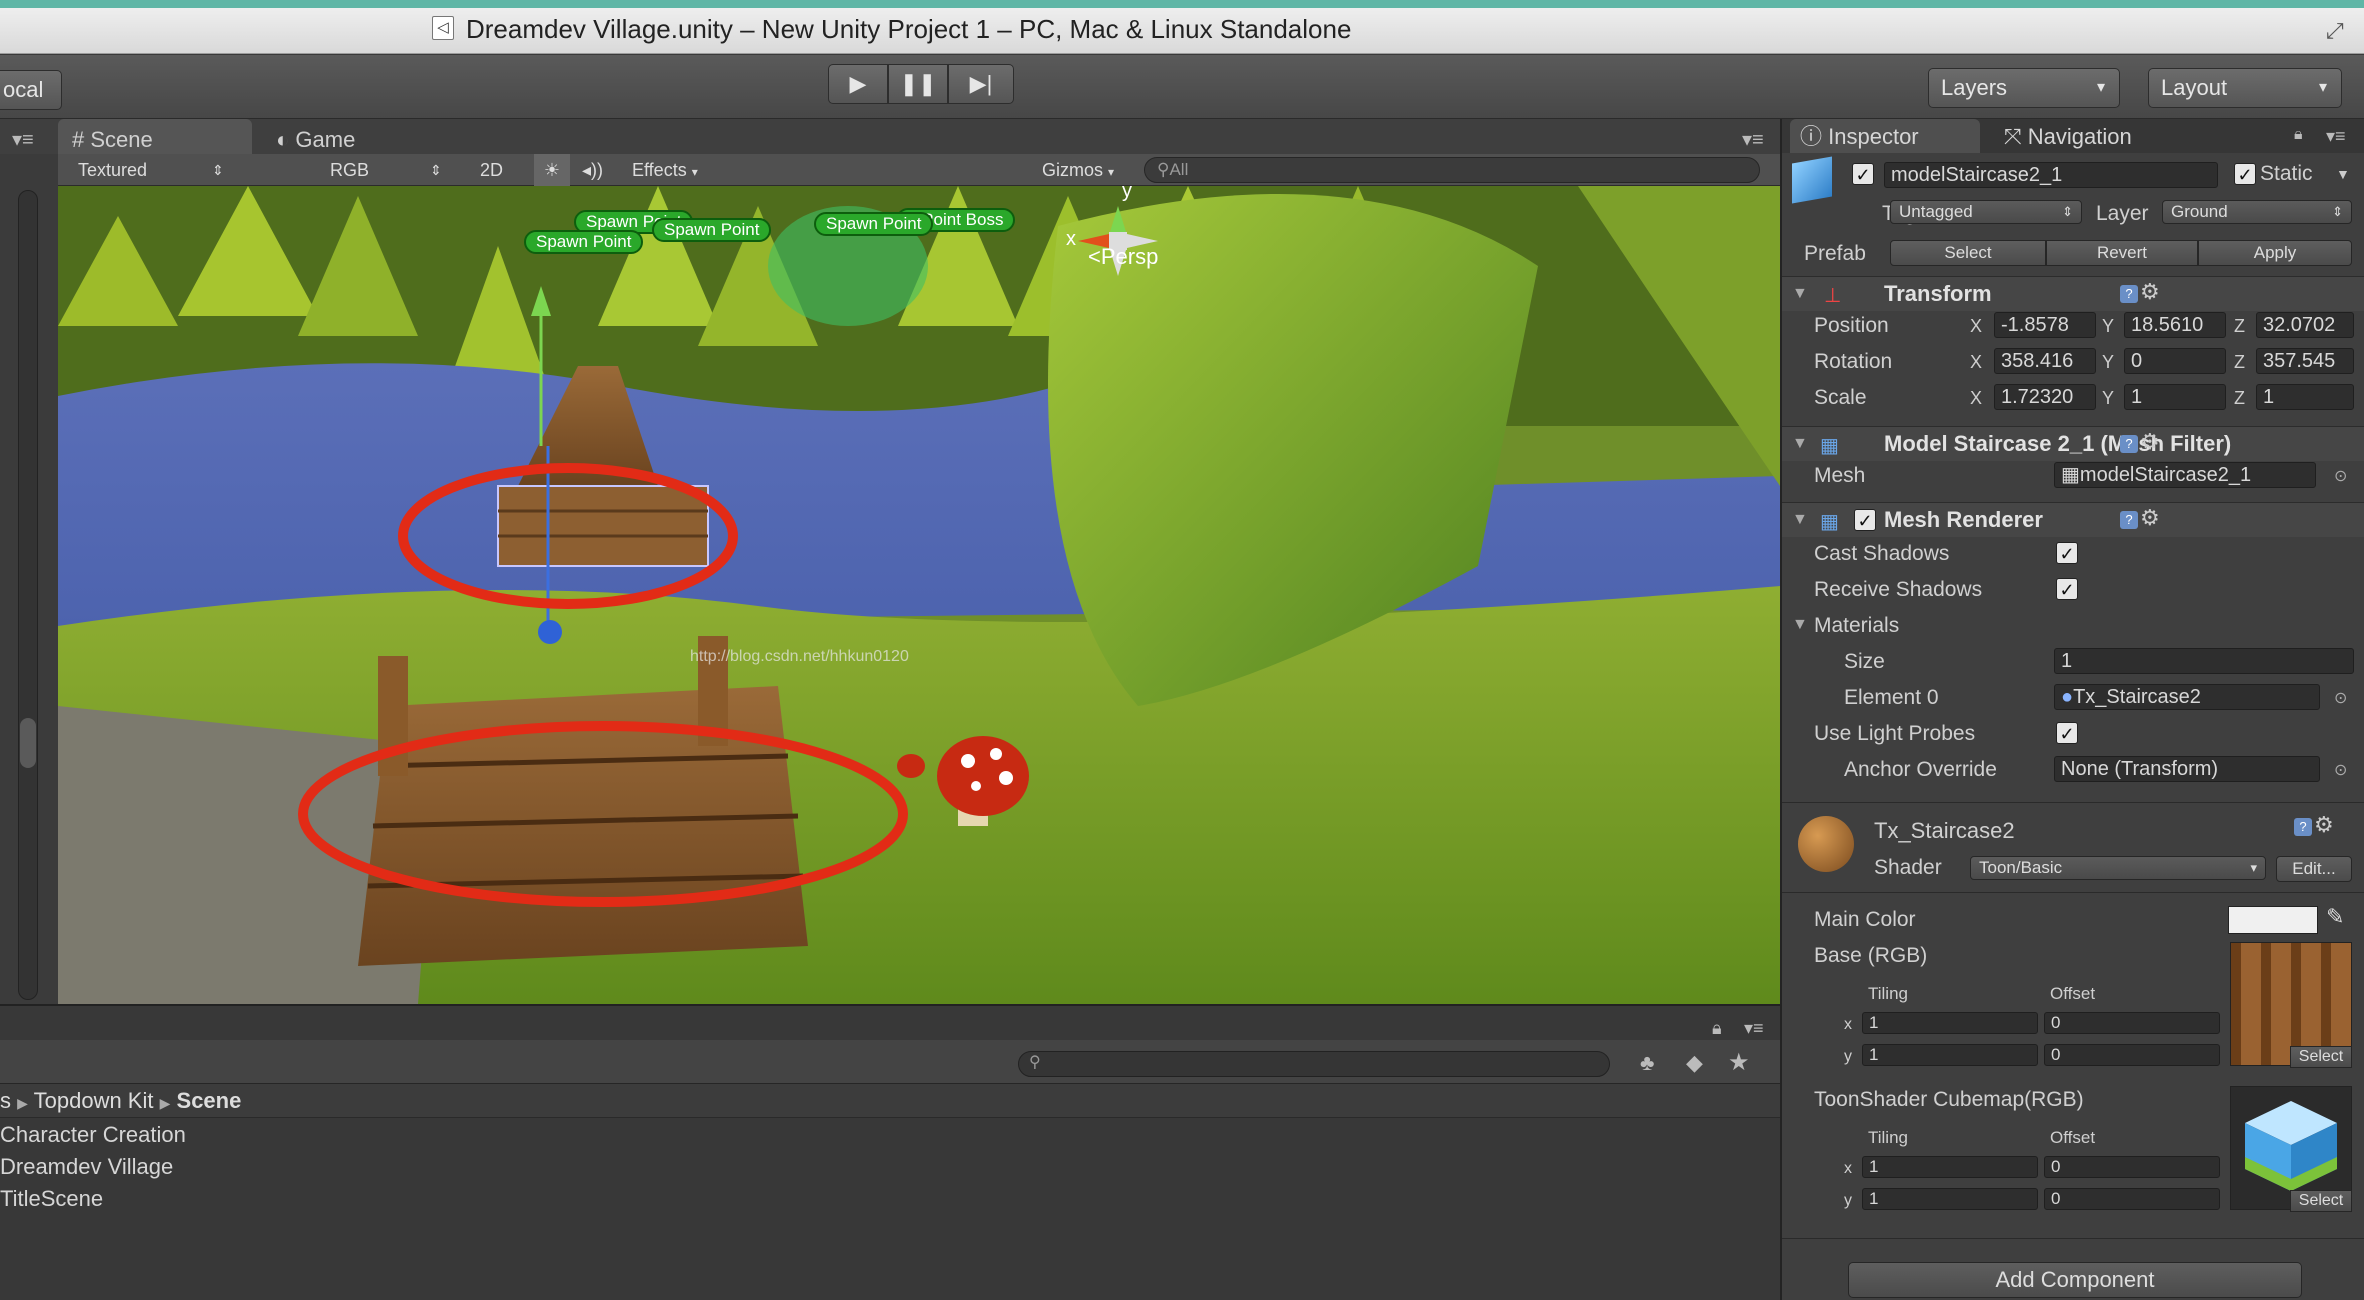 The height and width of the screenshot is (1300, 2364). I want to click on base-offset-y-field: 0, so click(2132, 1055).